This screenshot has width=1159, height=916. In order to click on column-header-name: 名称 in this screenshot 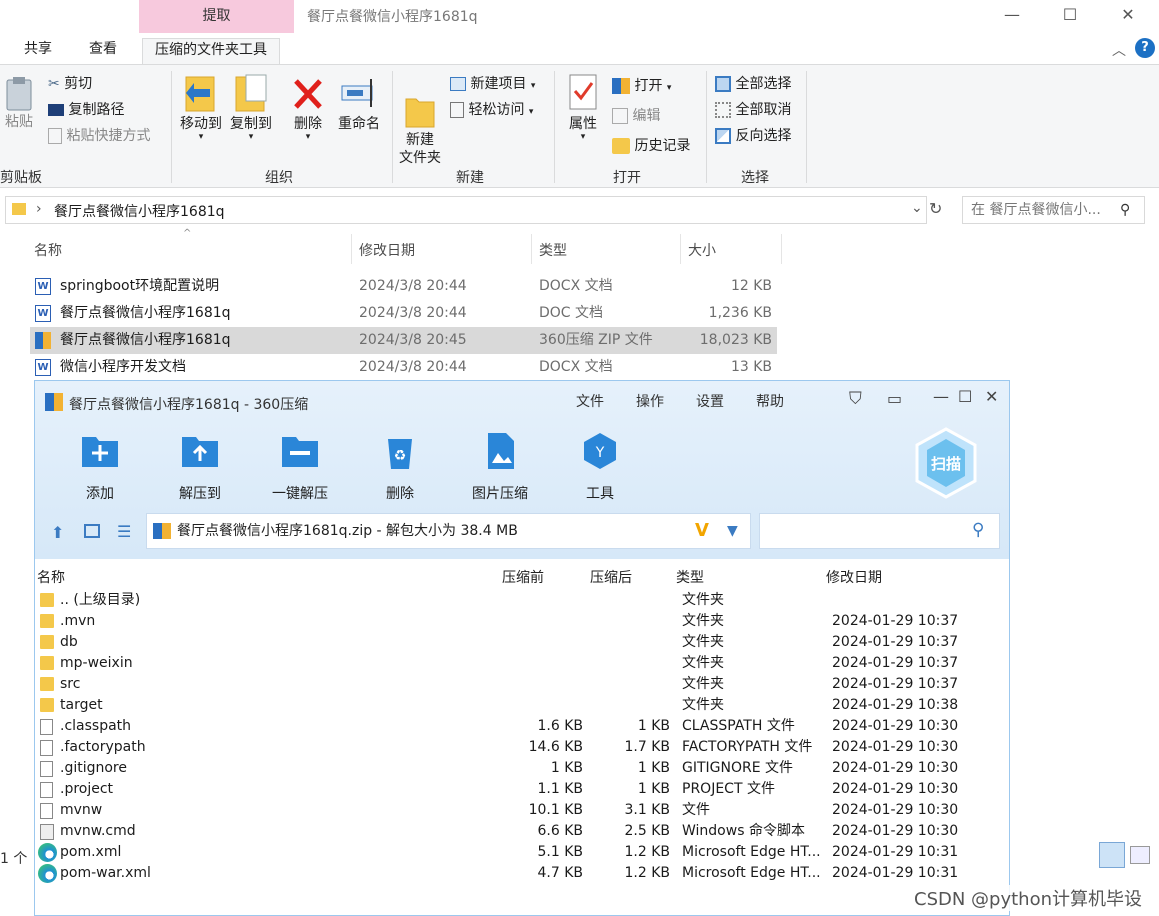, I will do `click(48, 250)`.